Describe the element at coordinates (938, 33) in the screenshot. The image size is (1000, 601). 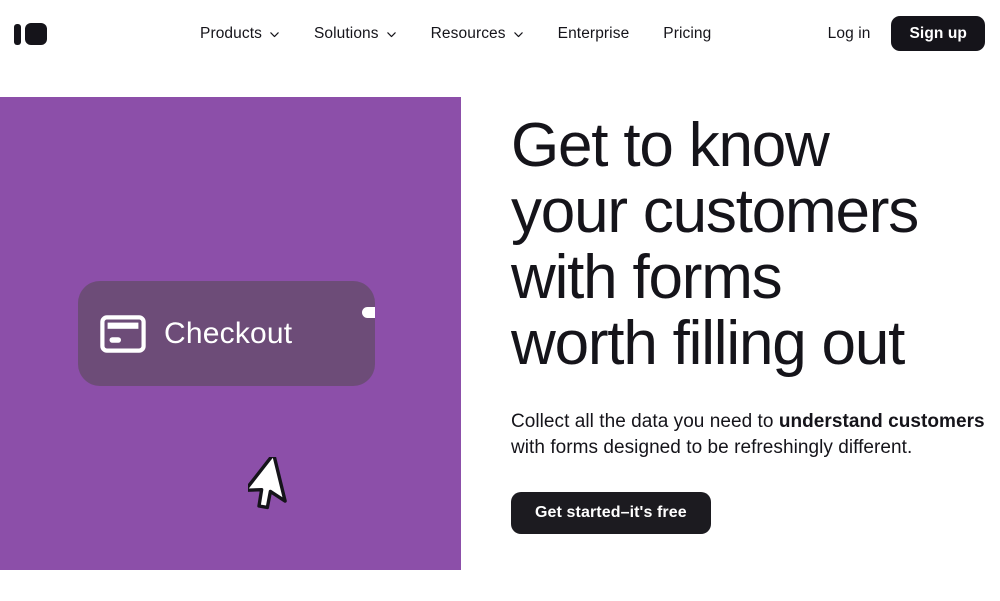
I see `signup-button: Sign up` at that location.